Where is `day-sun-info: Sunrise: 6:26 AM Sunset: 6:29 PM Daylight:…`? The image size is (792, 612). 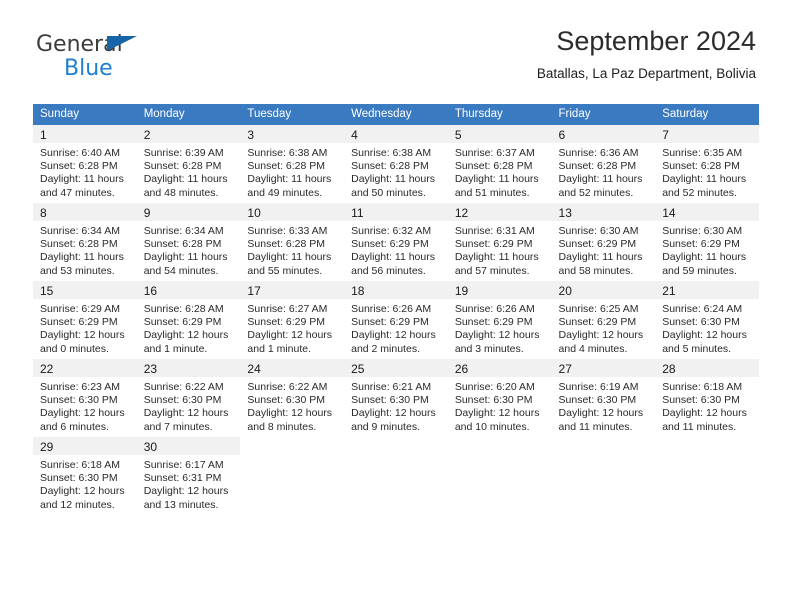
day-sun-info: Sunrise: 6:26 AM Sunset: 6:29 PM Daylight:… is located at coordinates (500, 327).